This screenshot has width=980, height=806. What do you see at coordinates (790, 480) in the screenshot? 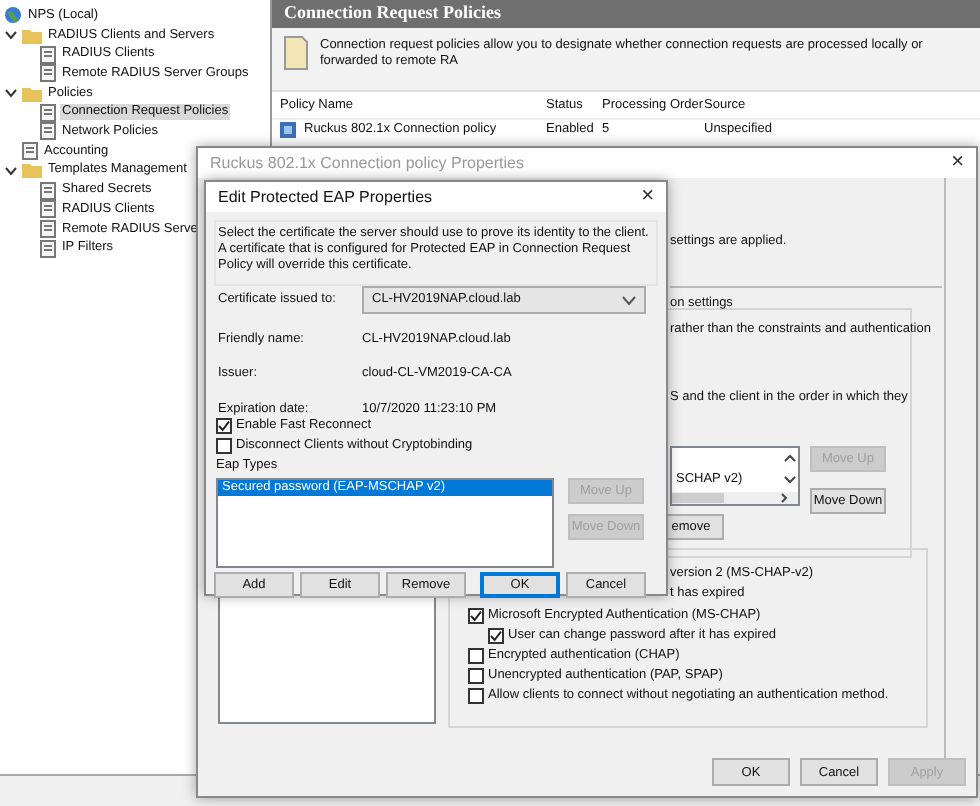
I see `scroll-down-icon` at bounding box center [790, 480].